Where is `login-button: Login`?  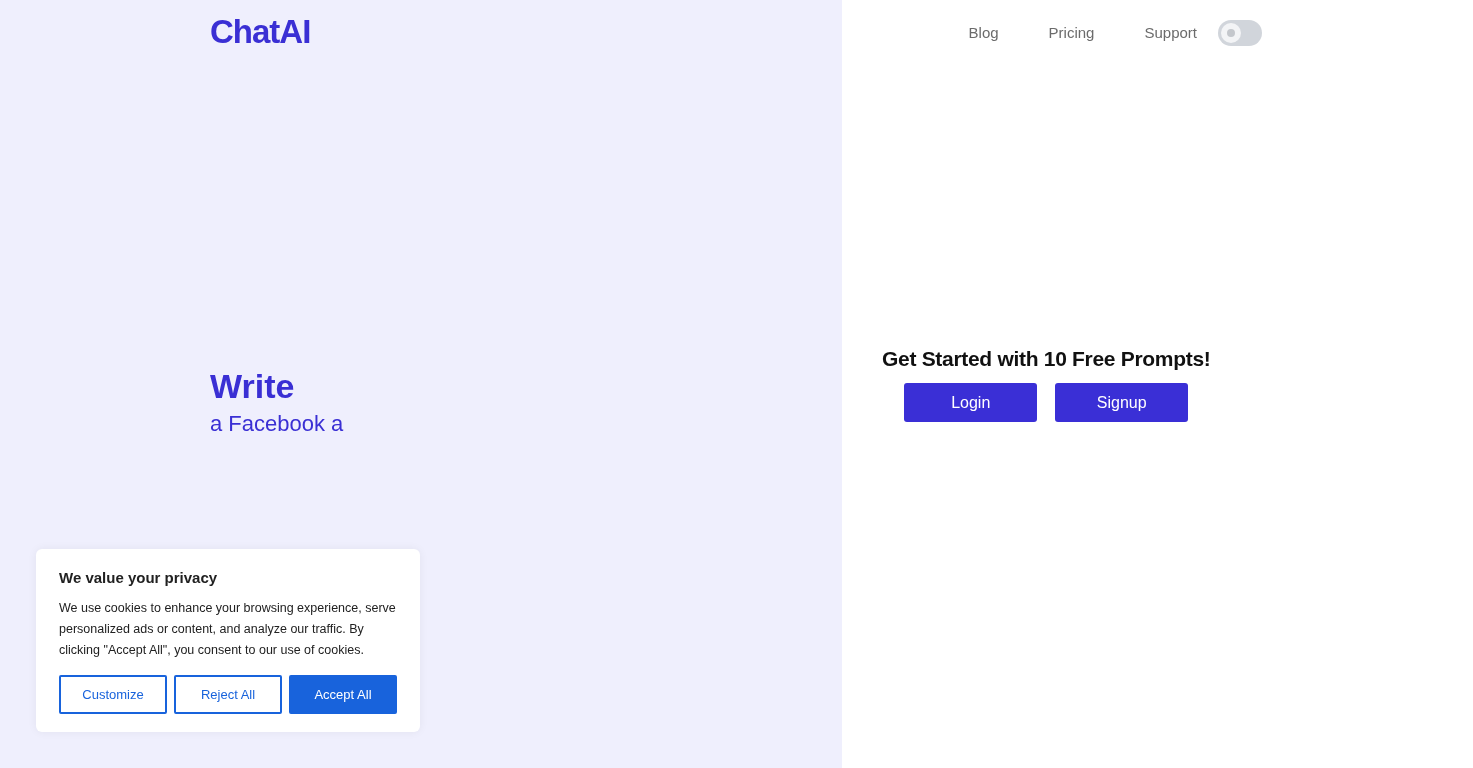 login-button: Login is located at coordinates (971, 402).